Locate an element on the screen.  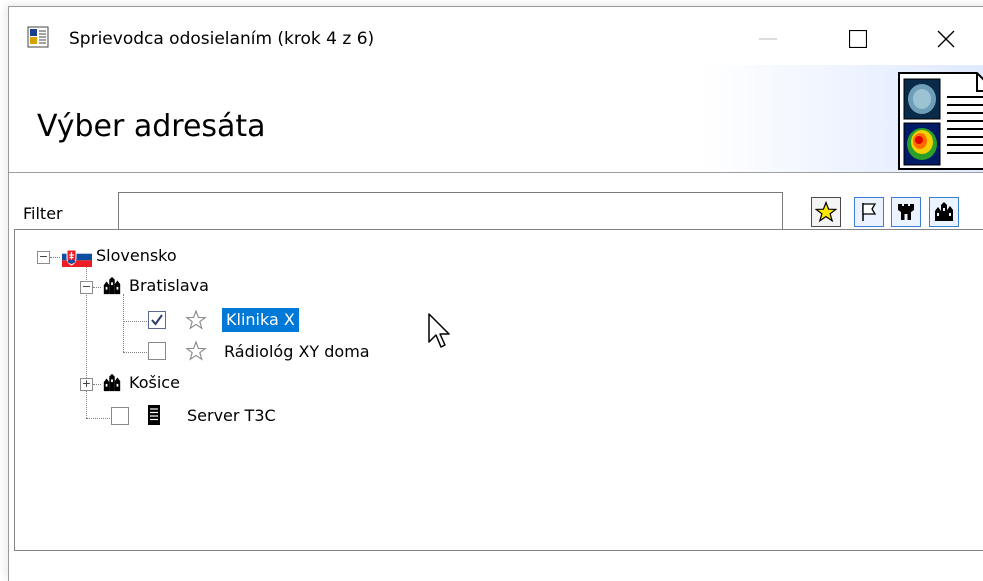
maximize-button is located at coordinates (858, 39).